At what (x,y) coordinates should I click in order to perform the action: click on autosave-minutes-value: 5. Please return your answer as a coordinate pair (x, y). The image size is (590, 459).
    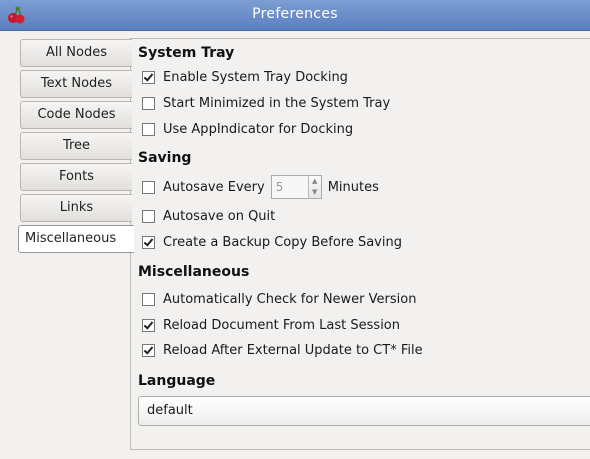
    Looking at the image, I should click on (290, 187).